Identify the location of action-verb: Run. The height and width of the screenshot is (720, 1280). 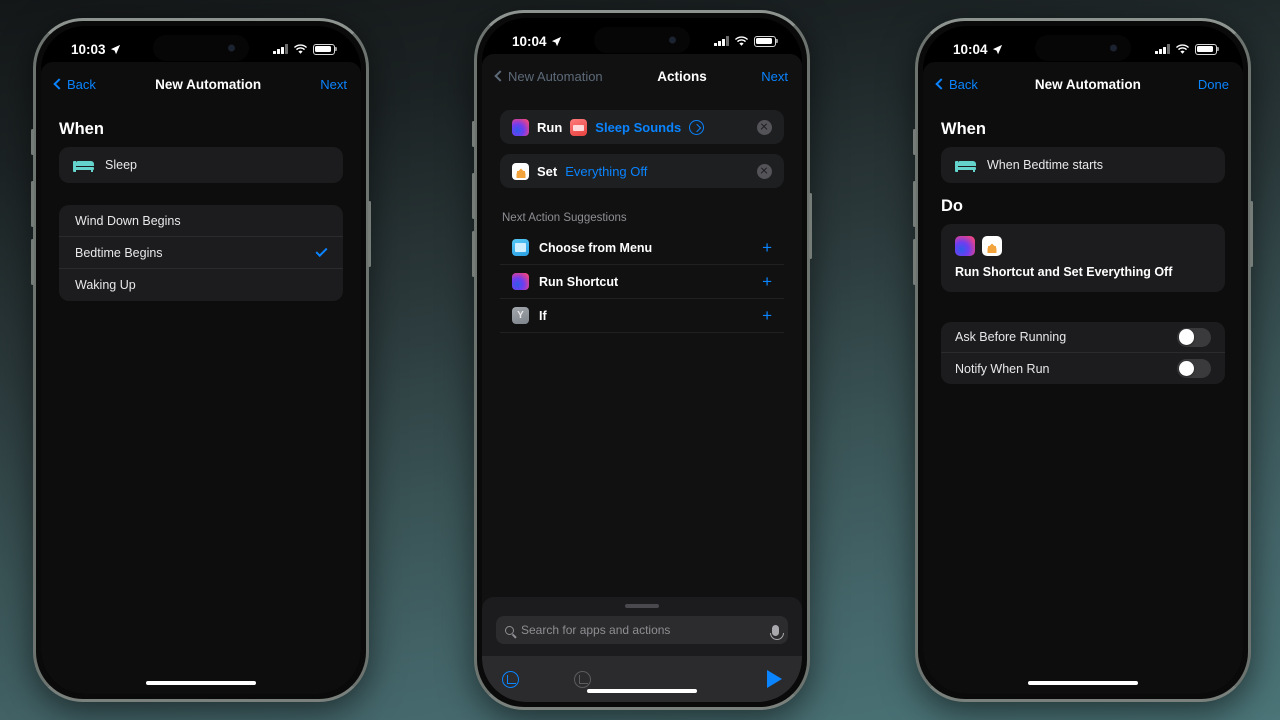
(550, 127).